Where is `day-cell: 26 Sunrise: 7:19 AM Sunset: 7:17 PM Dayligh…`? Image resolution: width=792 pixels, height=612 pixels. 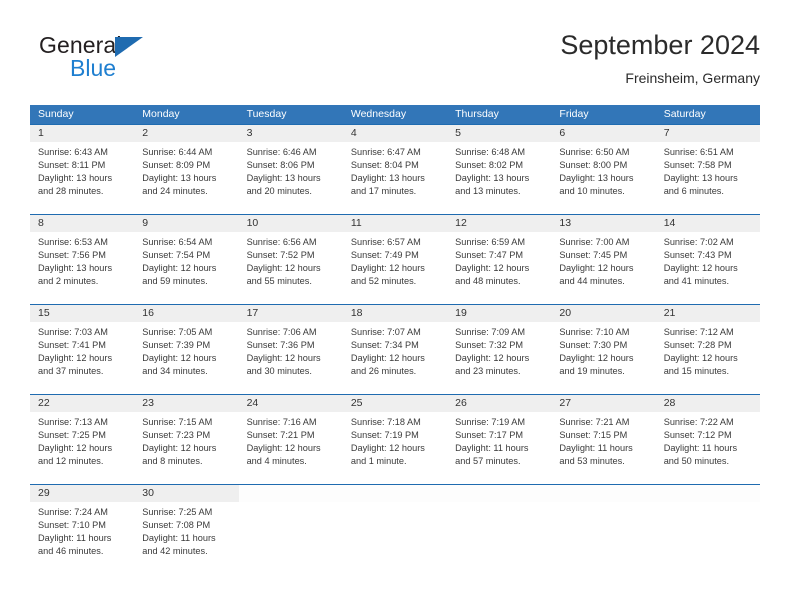 day-cell: 26 Sunrise: 7:19 AM Sunset: 7:17 PM Dayligh… is located at coordinates (499, 439).